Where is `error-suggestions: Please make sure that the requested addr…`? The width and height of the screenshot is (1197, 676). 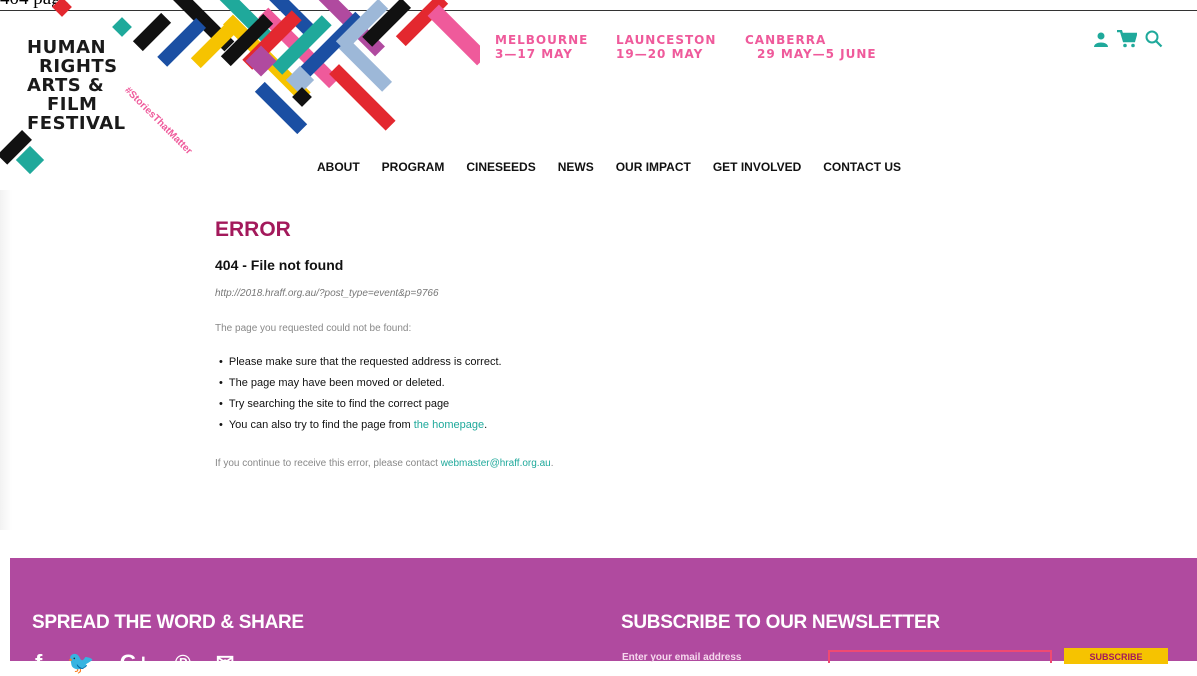 error-suggestions: Please make sure that the requested addr… is located at coordinates (358, 399).